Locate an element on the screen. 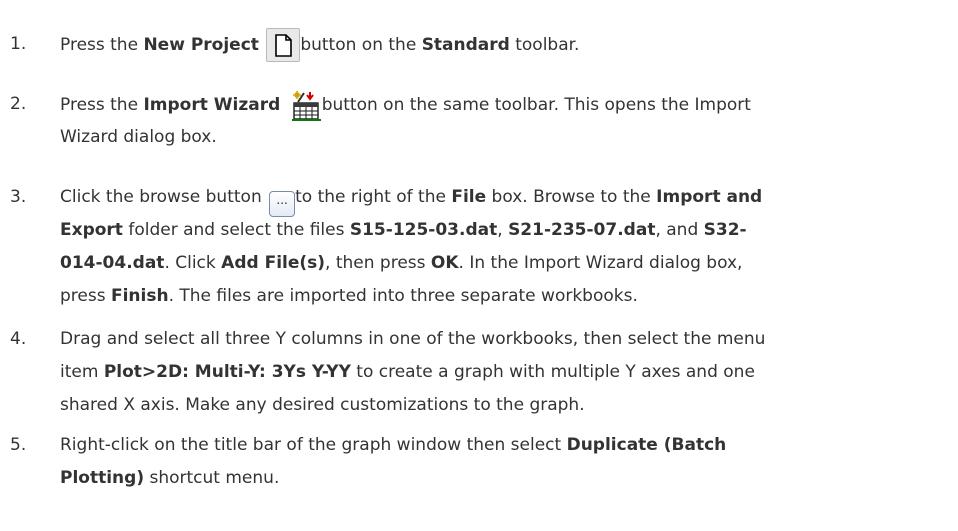 This screenshot has width=958, height=531. file-name: 014-04.dat is located at coordinates (112, 263).